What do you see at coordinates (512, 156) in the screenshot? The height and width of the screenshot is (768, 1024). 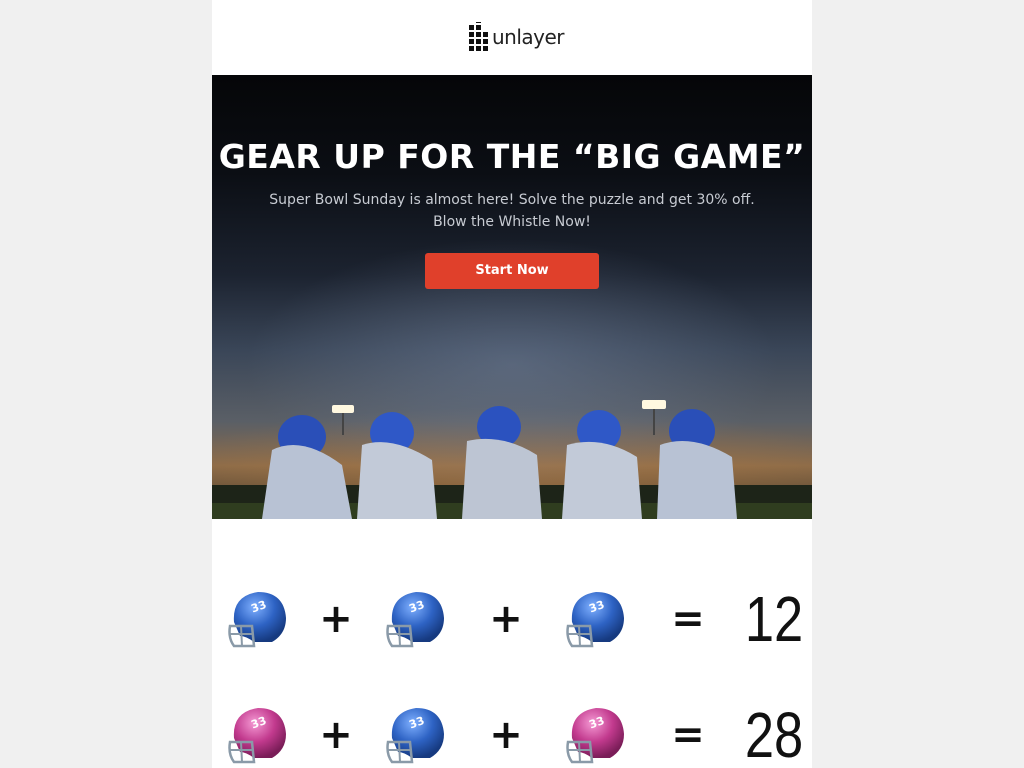 I see `hero-title: GEAR UP FOR THE “BIG GAME”` at bounding box center [512, 156].